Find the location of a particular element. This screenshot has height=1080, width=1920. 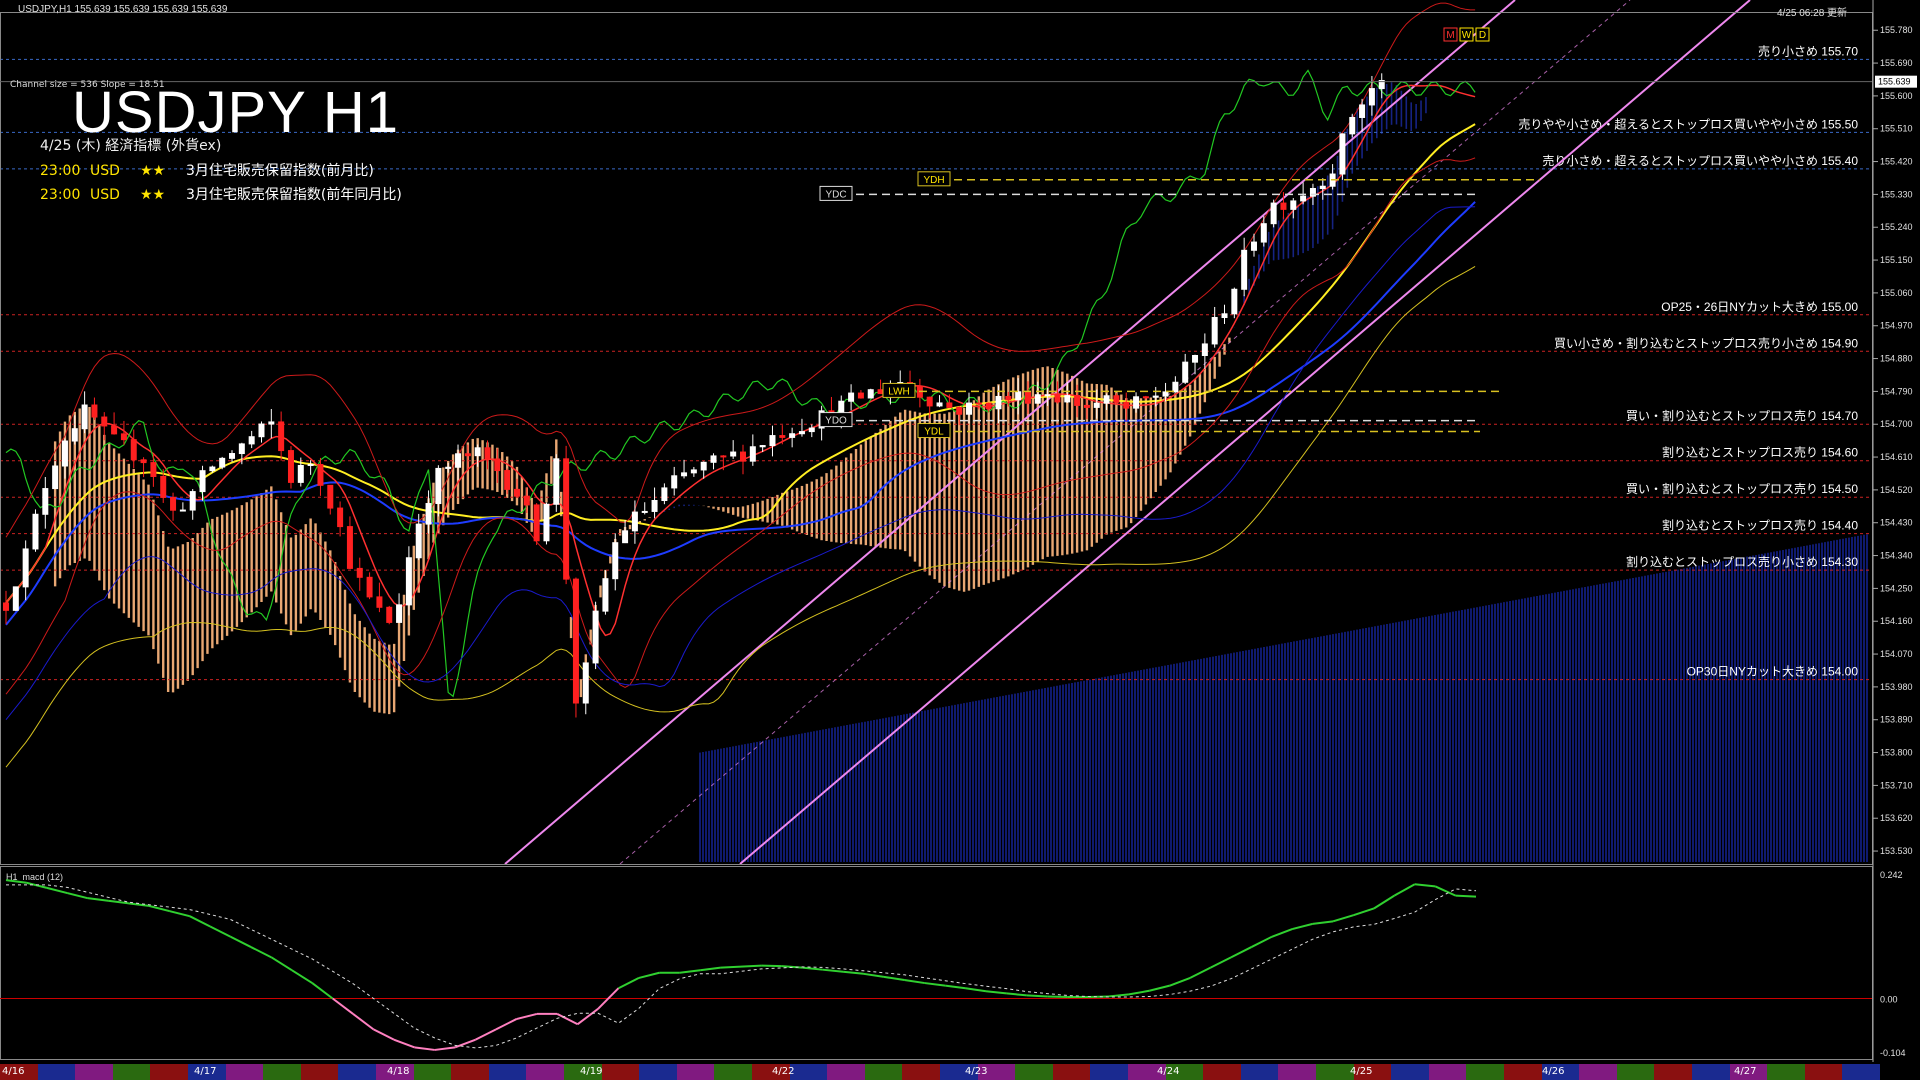

star-icon: ★★ is located at coordinates (153, 171).